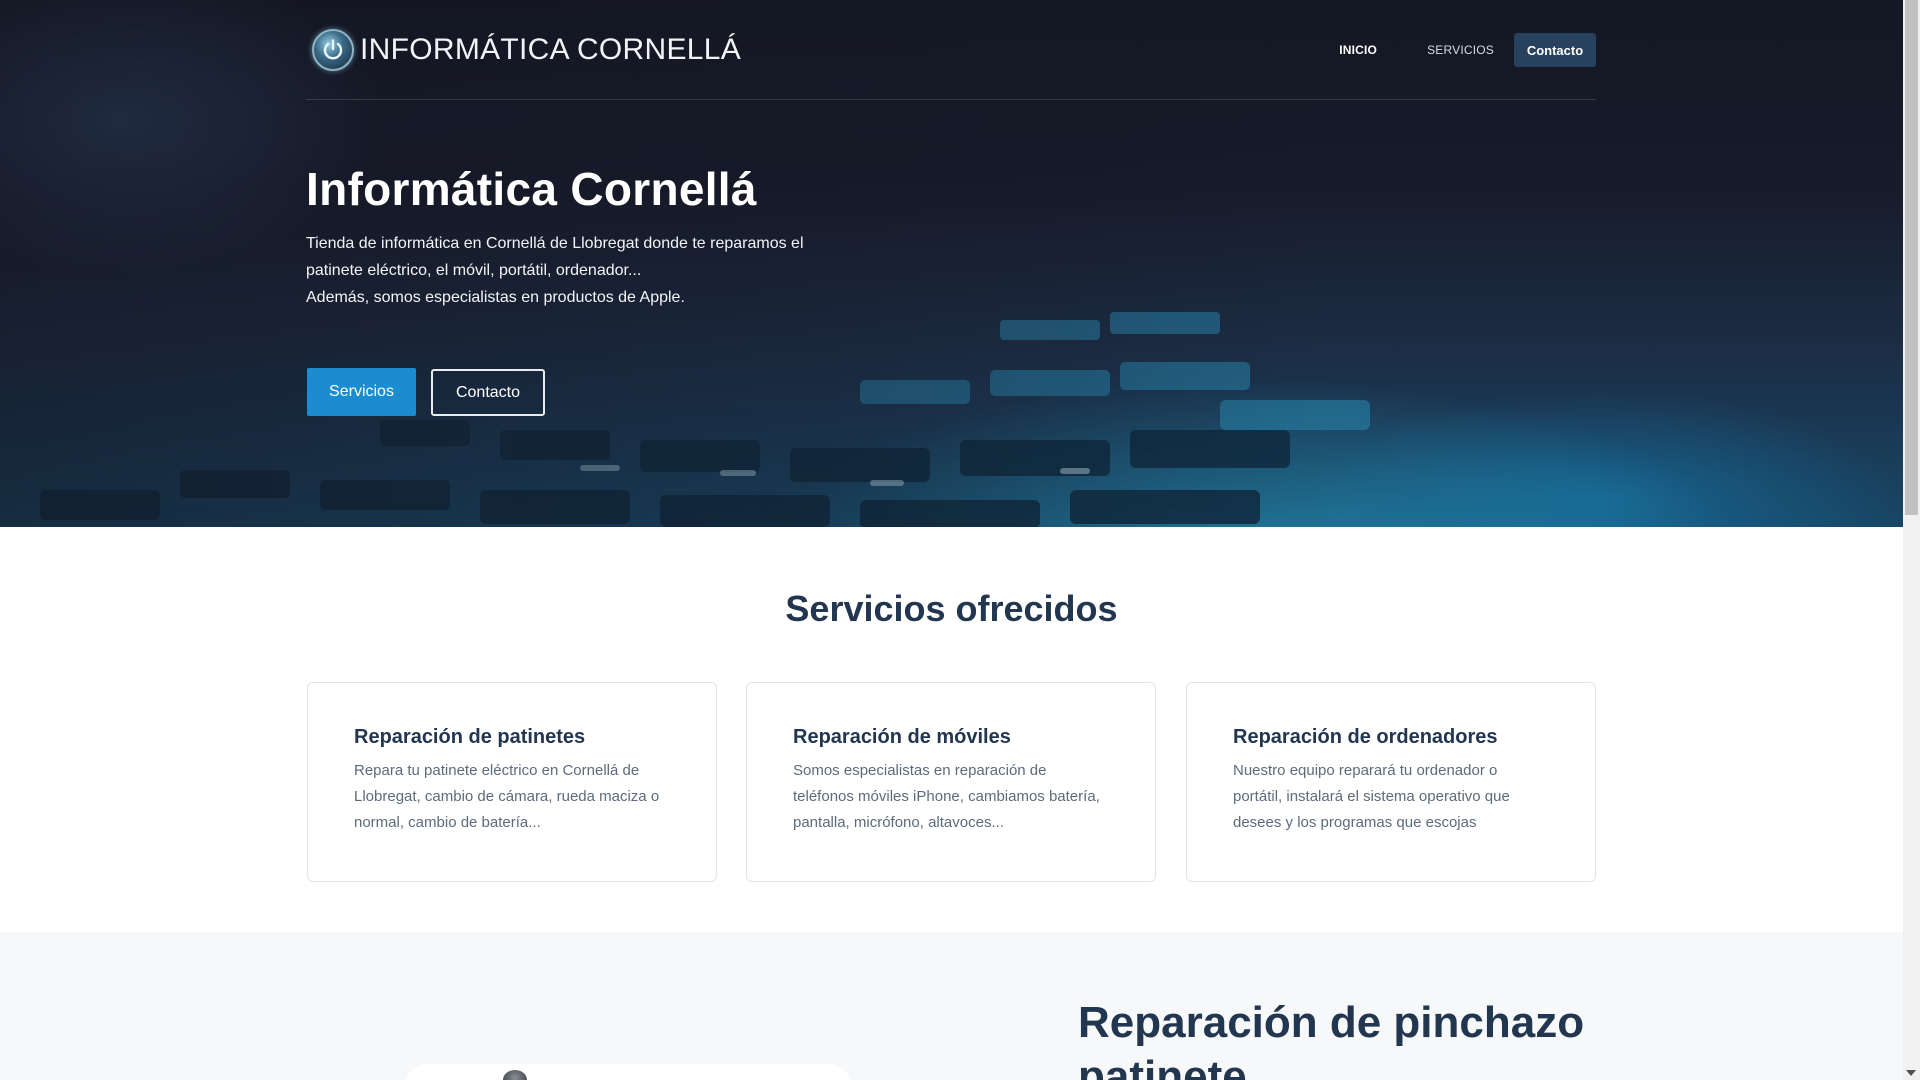 The width and height of the screenshot is (1920, 1080). I want to click on hero-title: Informática Cornellá, so click(531, 189).